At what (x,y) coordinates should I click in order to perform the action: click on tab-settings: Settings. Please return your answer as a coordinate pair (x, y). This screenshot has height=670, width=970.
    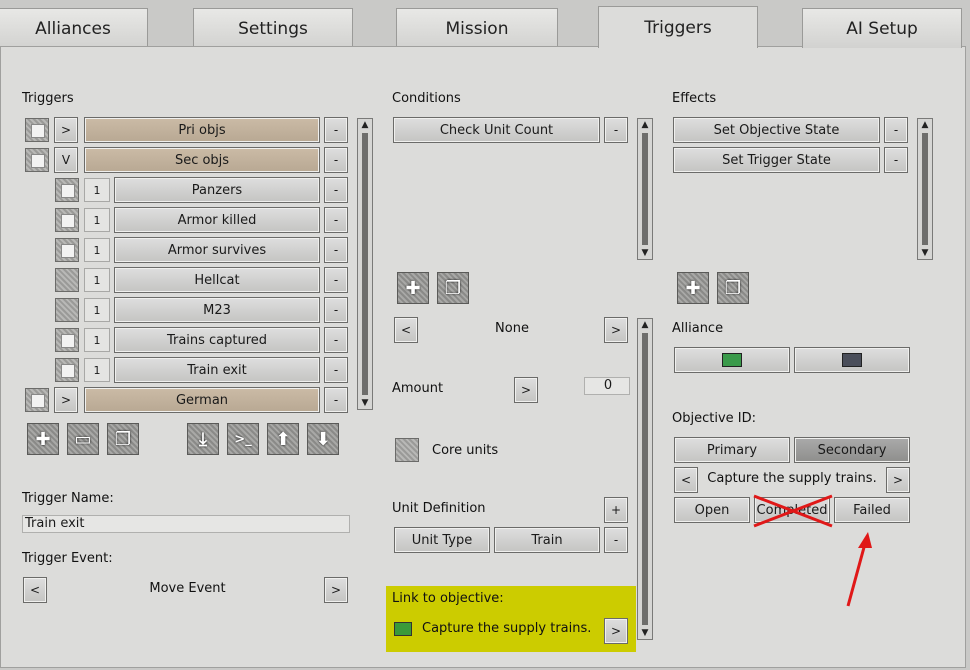
    Looking at the image, I should click on (273, 28).